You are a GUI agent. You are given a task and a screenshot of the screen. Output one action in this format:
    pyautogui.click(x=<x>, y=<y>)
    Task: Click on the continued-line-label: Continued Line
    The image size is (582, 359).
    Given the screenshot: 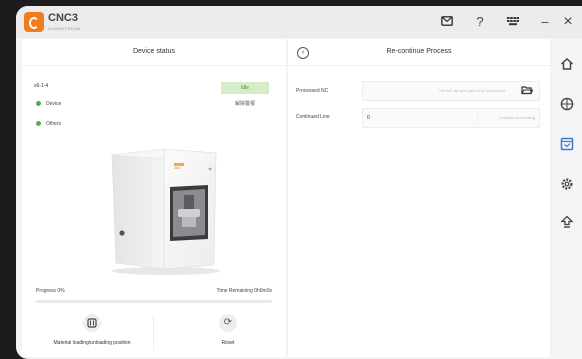 What is the action you would take?
    pyautogui.click(x=313, y=117)
    